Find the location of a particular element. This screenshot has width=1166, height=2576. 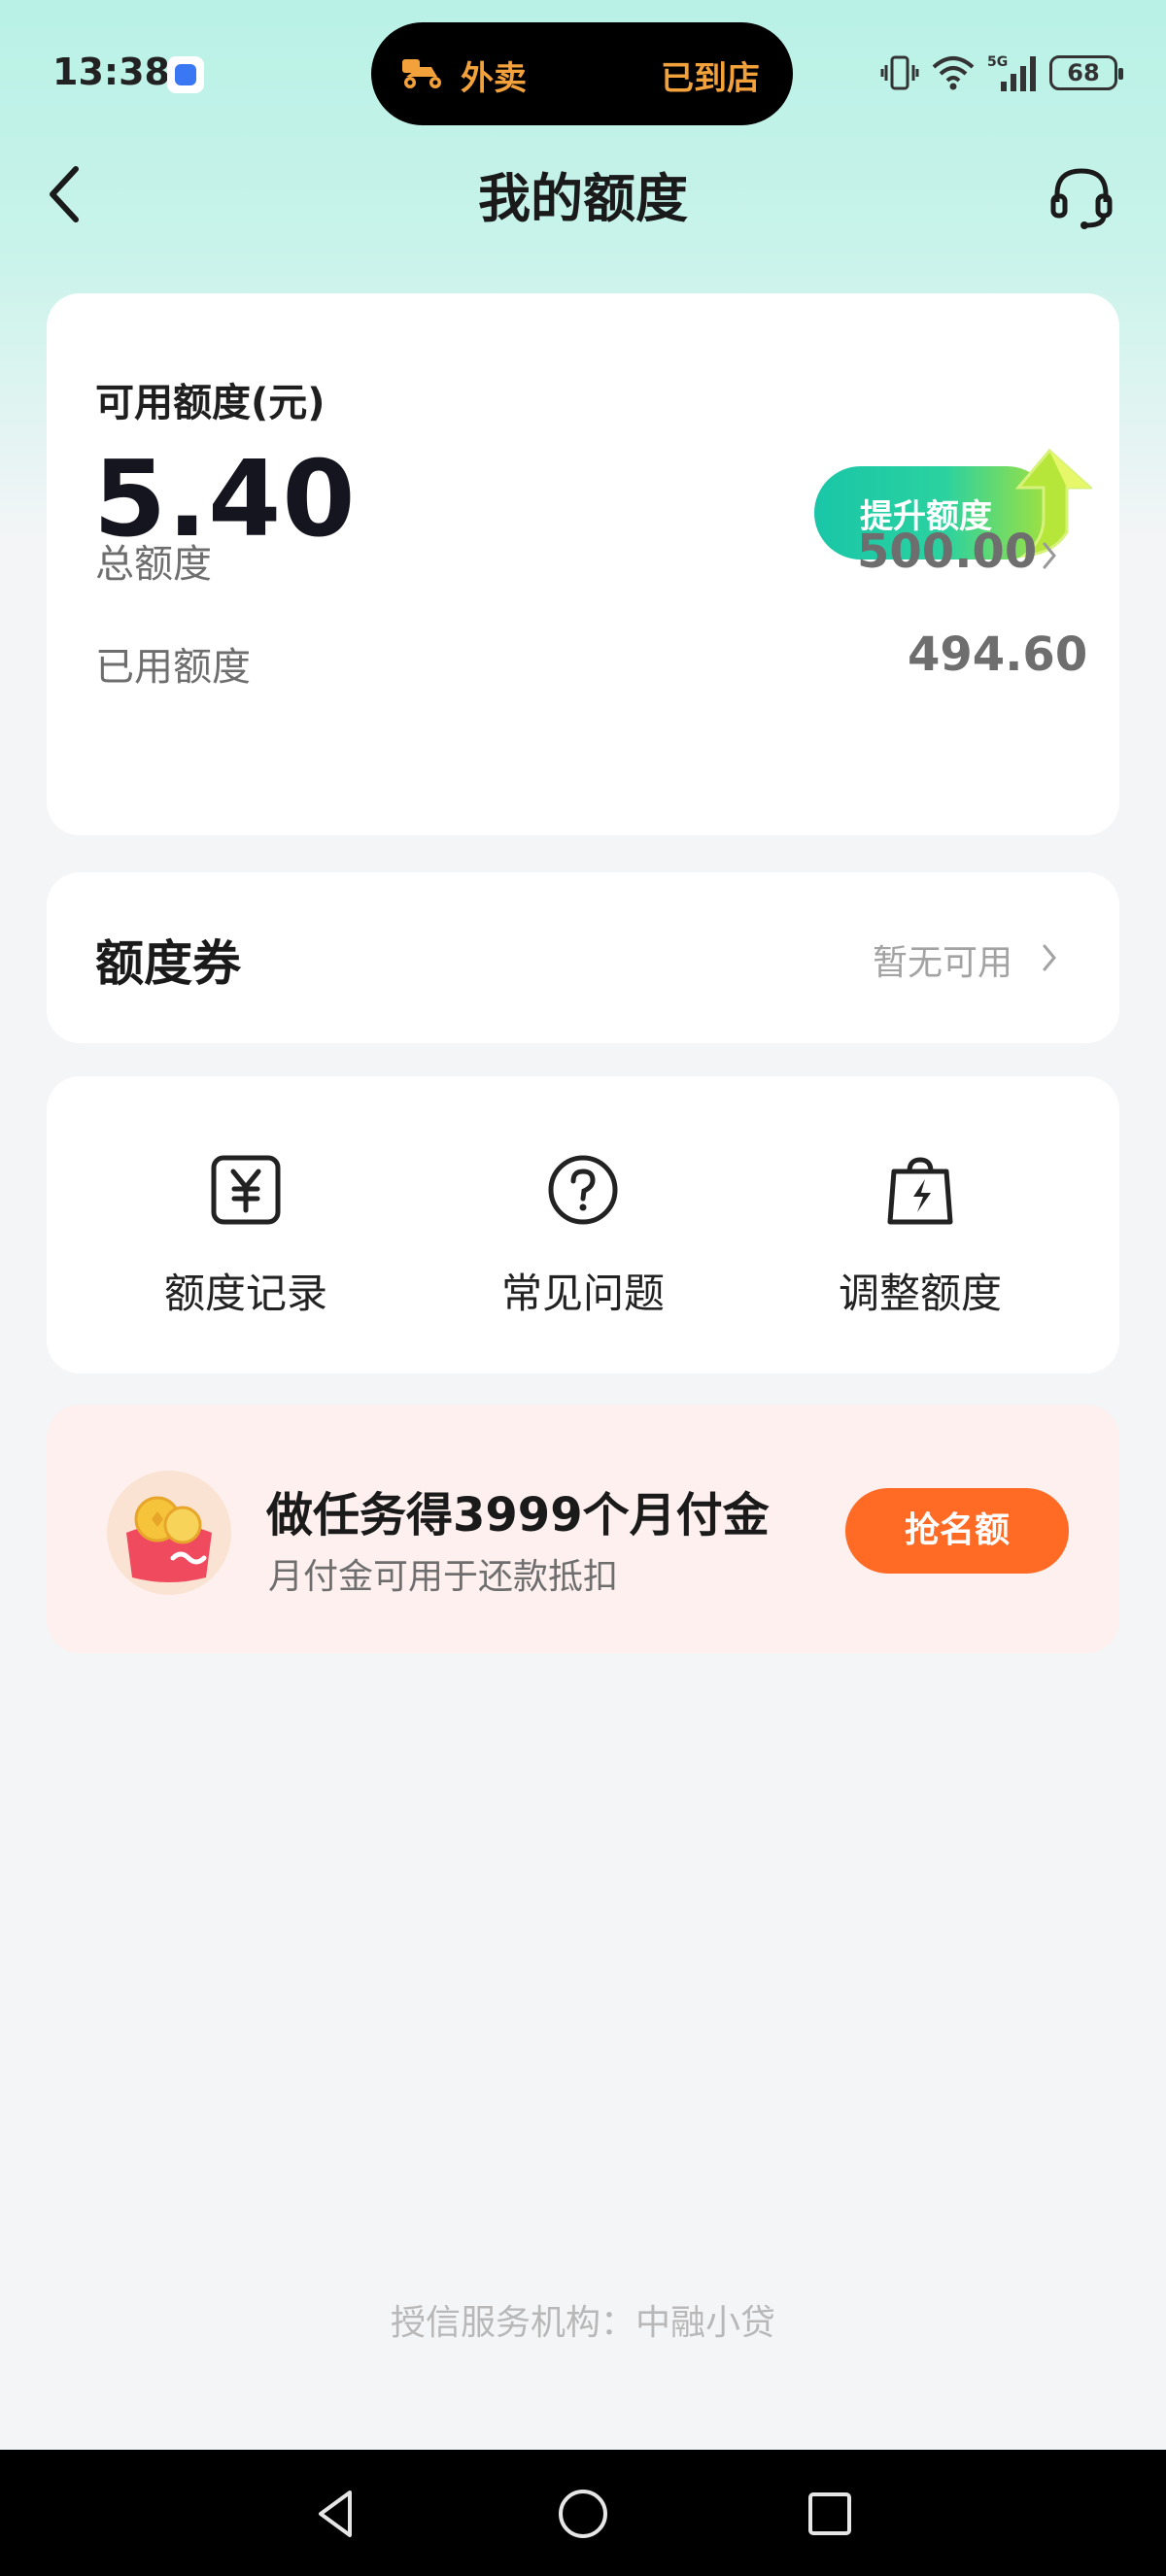

nav-back-icon is located at coordinates (336, 2514).